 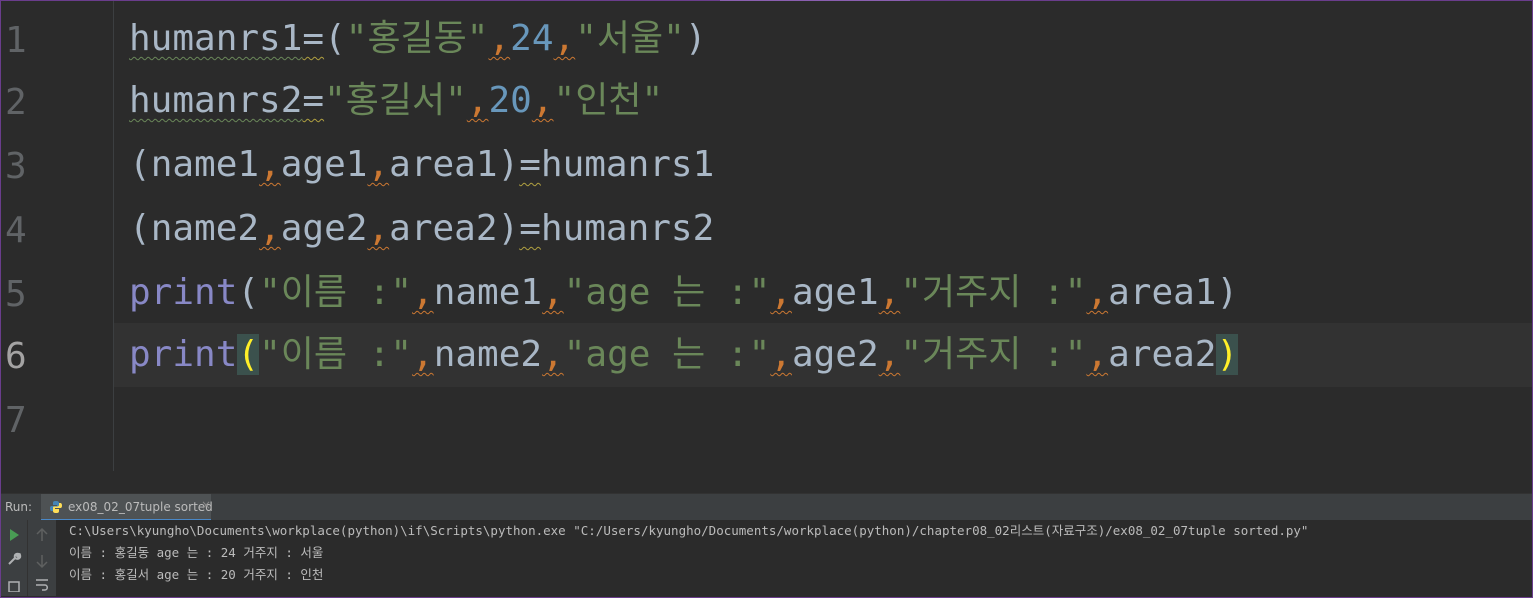 What do you see at coordinates (16, 40) in the screenshot?
I see `line-number: 1` at bounding box center [16, 40].